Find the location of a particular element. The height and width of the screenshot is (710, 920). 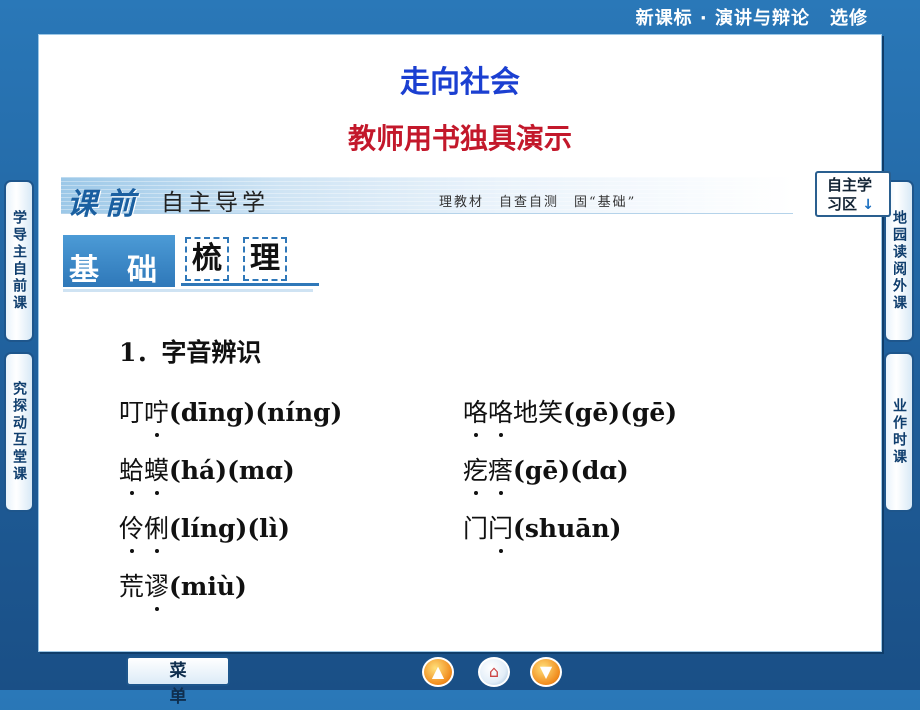

nav-next-button: ▼ is located at coordinates (546, 672).